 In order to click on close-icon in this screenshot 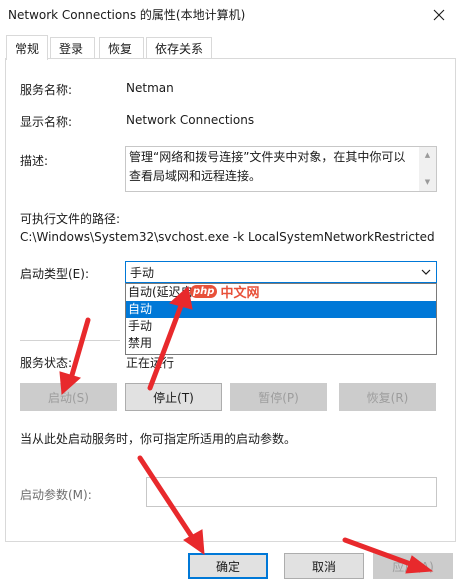, I will do `click(439, 15)`.